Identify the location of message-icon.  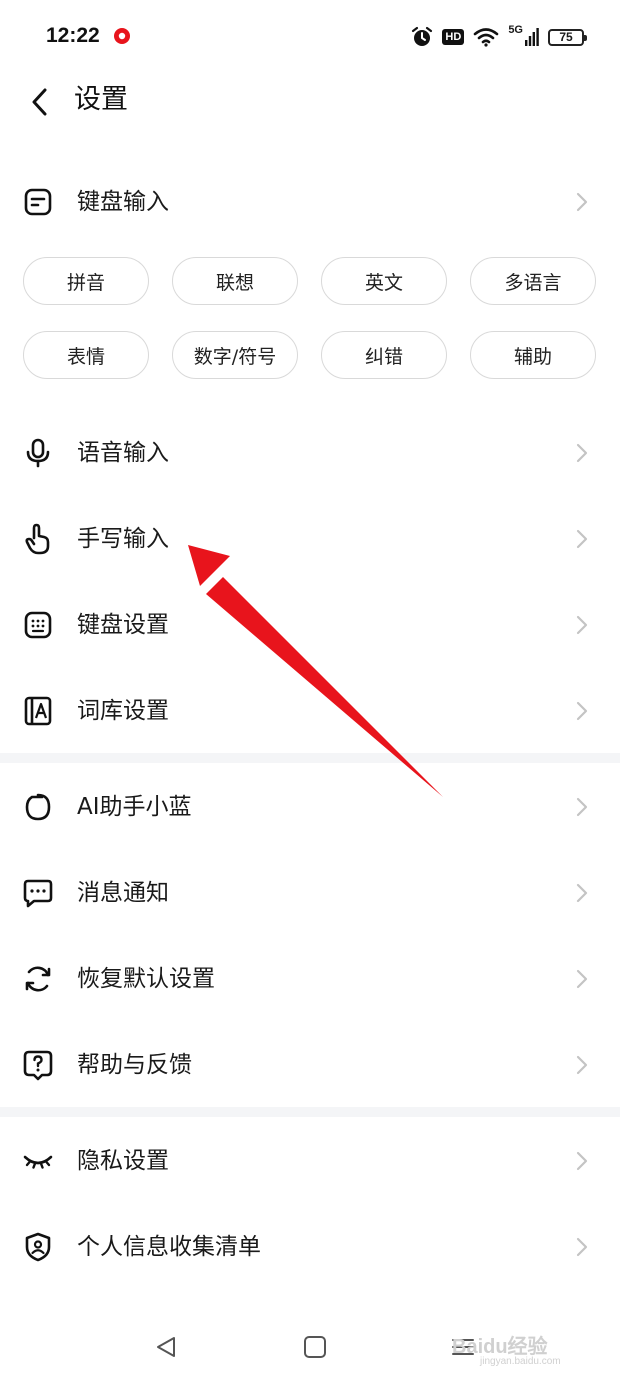
(38, 893).